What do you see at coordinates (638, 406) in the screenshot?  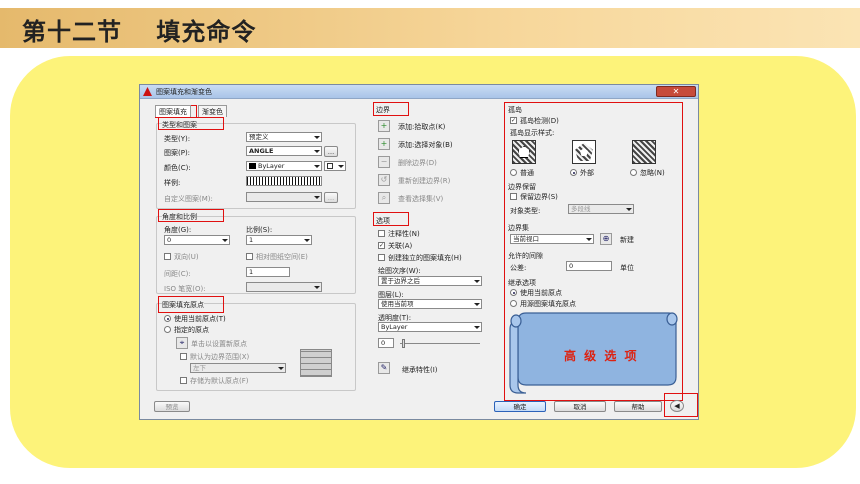 I see `help-button: 帮助` at bounding box center [638, 406].